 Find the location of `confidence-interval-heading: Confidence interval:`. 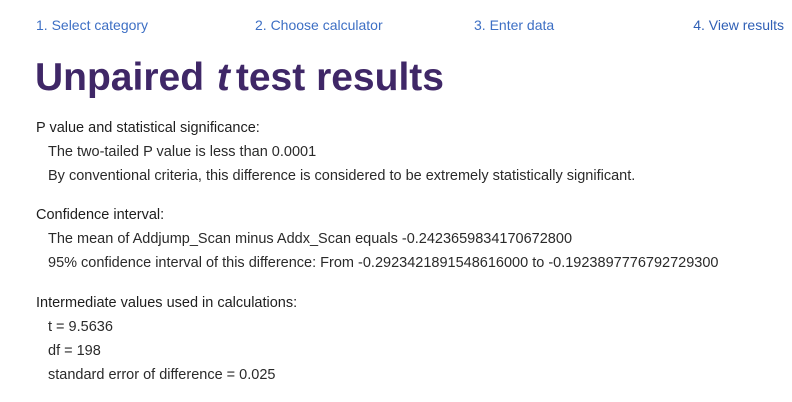

confidence-interval-heading: Confidence interval: is located at coordinates (100, 215).